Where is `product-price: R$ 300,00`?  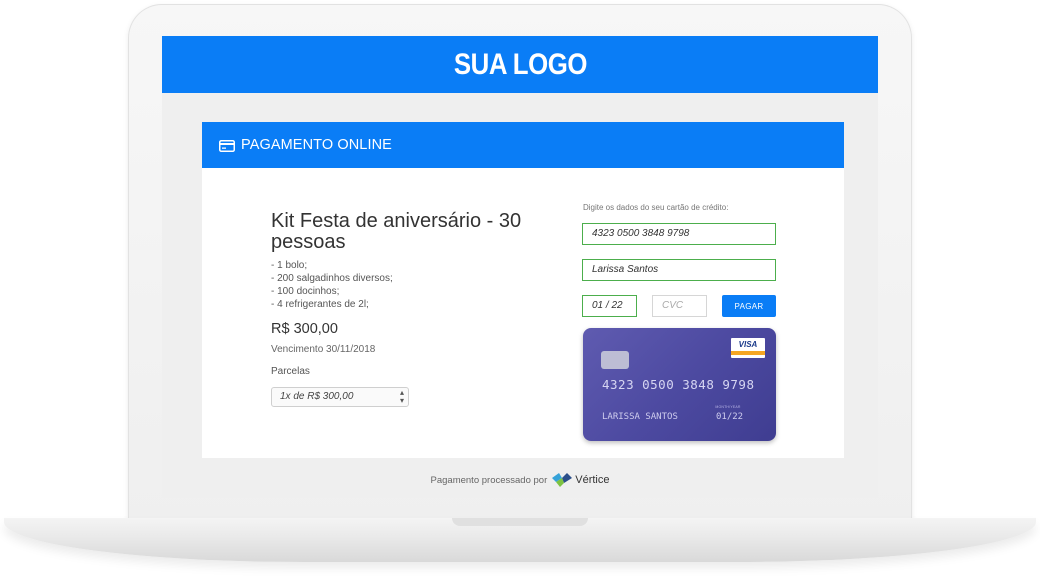 product-price: R$ 300,00 is located at coordinates (304, 329).